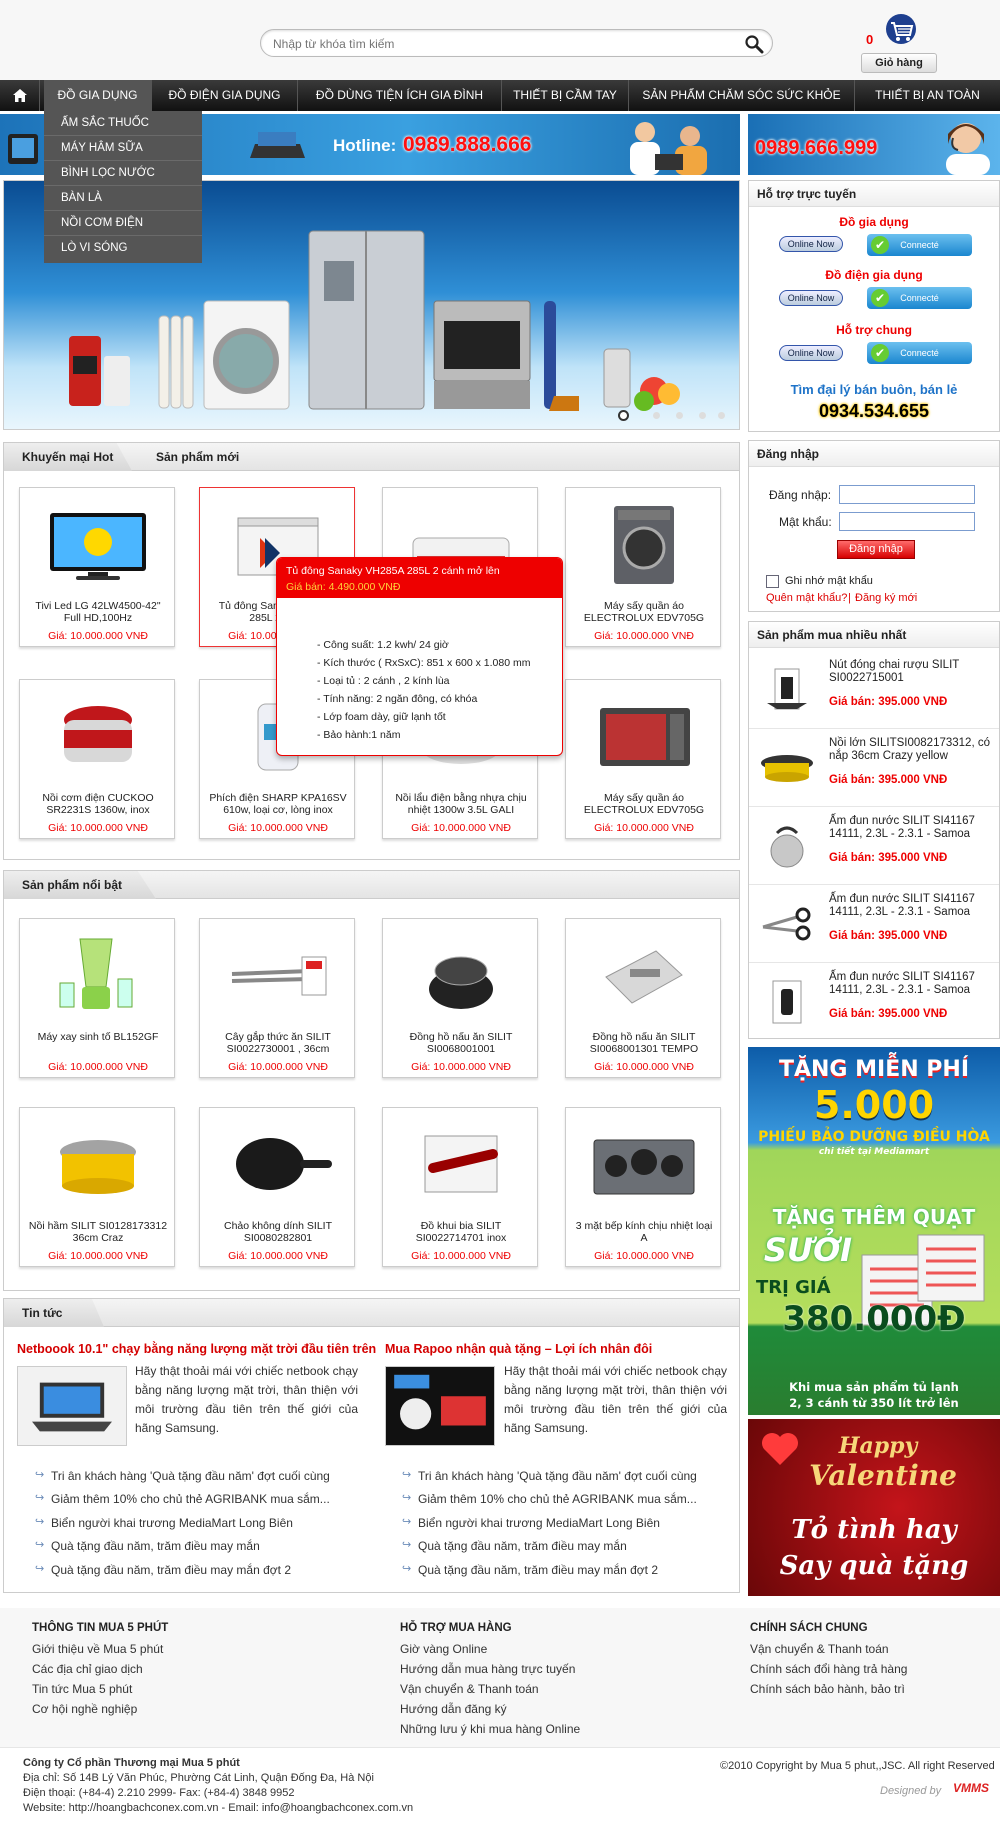  Describe the element at coordinates (198, 457) in the screenshot. I see `tab-san-pham-moi: Sản phẩm mới` at that location.